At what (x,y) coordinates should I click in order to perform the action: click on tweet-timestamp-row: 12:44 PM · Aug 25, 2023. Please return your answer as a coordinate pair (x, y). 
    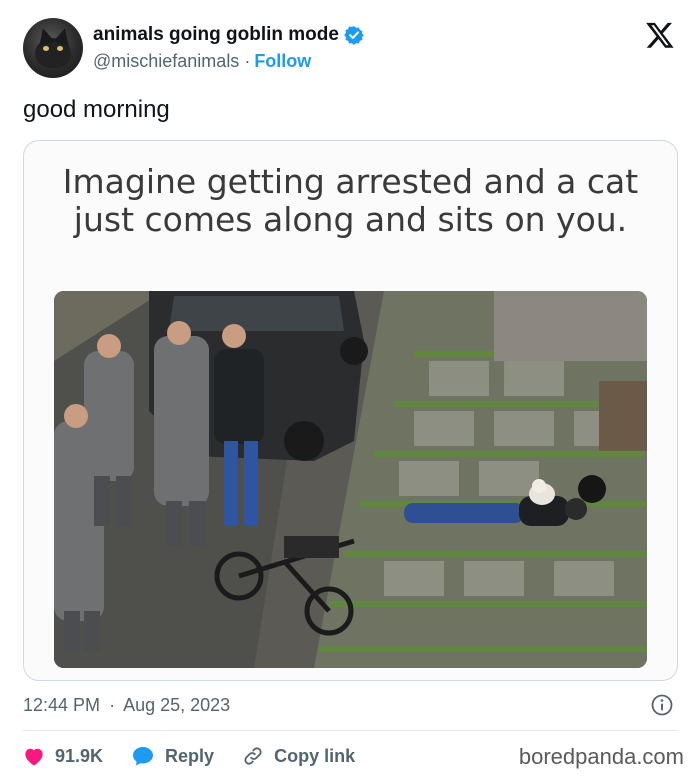
    Looking at the image, I should click on (350, 706).